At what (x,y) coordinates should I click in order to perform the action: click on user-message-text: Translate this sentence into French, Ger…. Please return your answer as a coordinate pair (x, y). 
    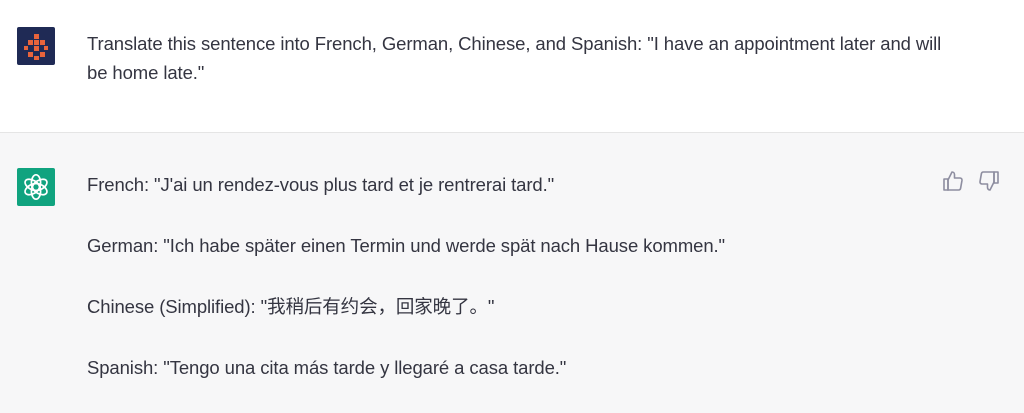
    Looking at the image, I should click on (514, 58).